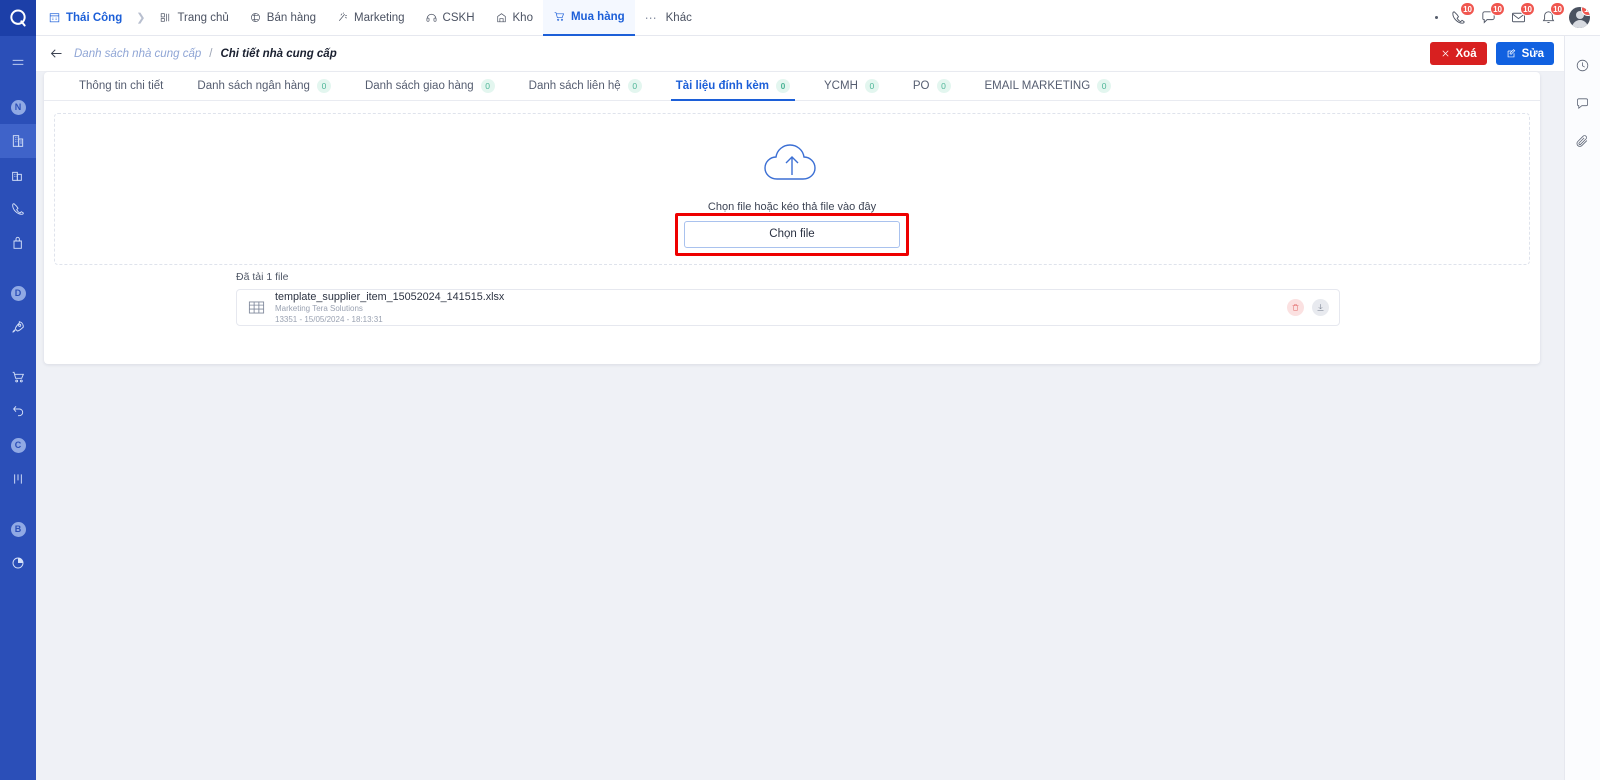 This screenshot has height=780, width=1600. I want to click on tab-label: Danh sách liên hệ, so click(574, 86).